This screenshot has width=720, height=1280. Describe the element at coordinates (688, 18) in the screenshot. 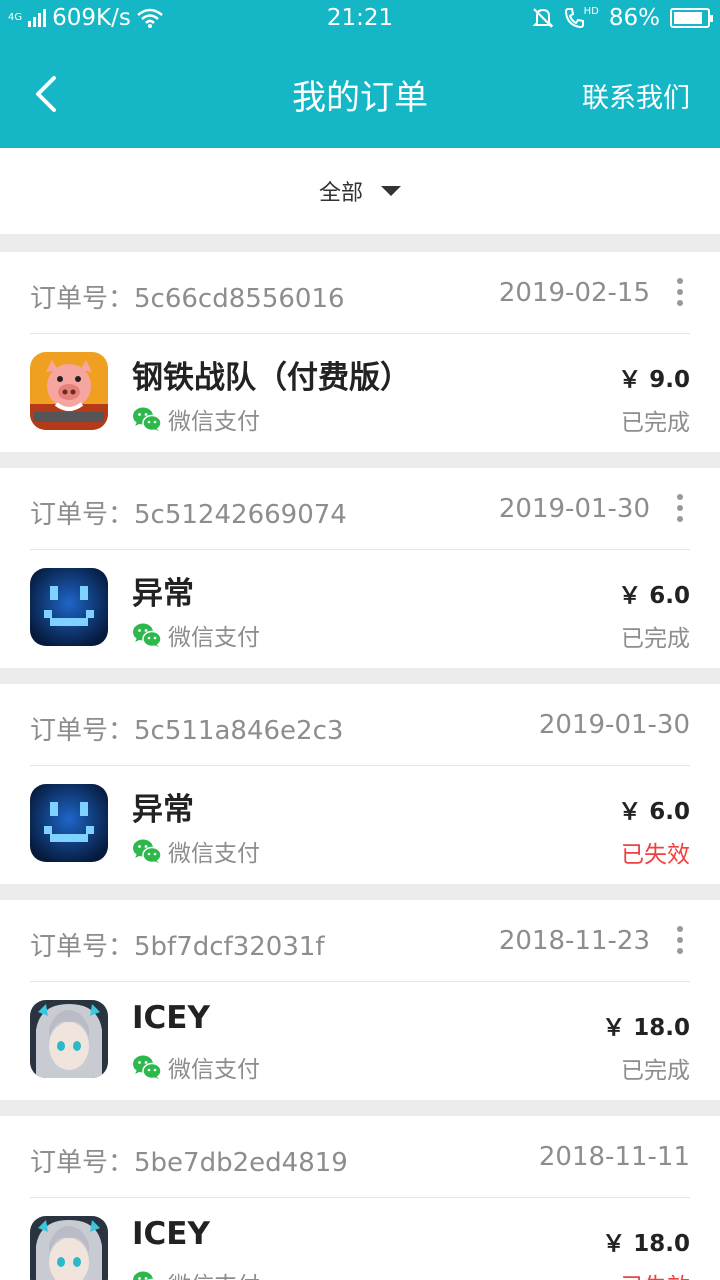

I see `battery-fill` at that location.